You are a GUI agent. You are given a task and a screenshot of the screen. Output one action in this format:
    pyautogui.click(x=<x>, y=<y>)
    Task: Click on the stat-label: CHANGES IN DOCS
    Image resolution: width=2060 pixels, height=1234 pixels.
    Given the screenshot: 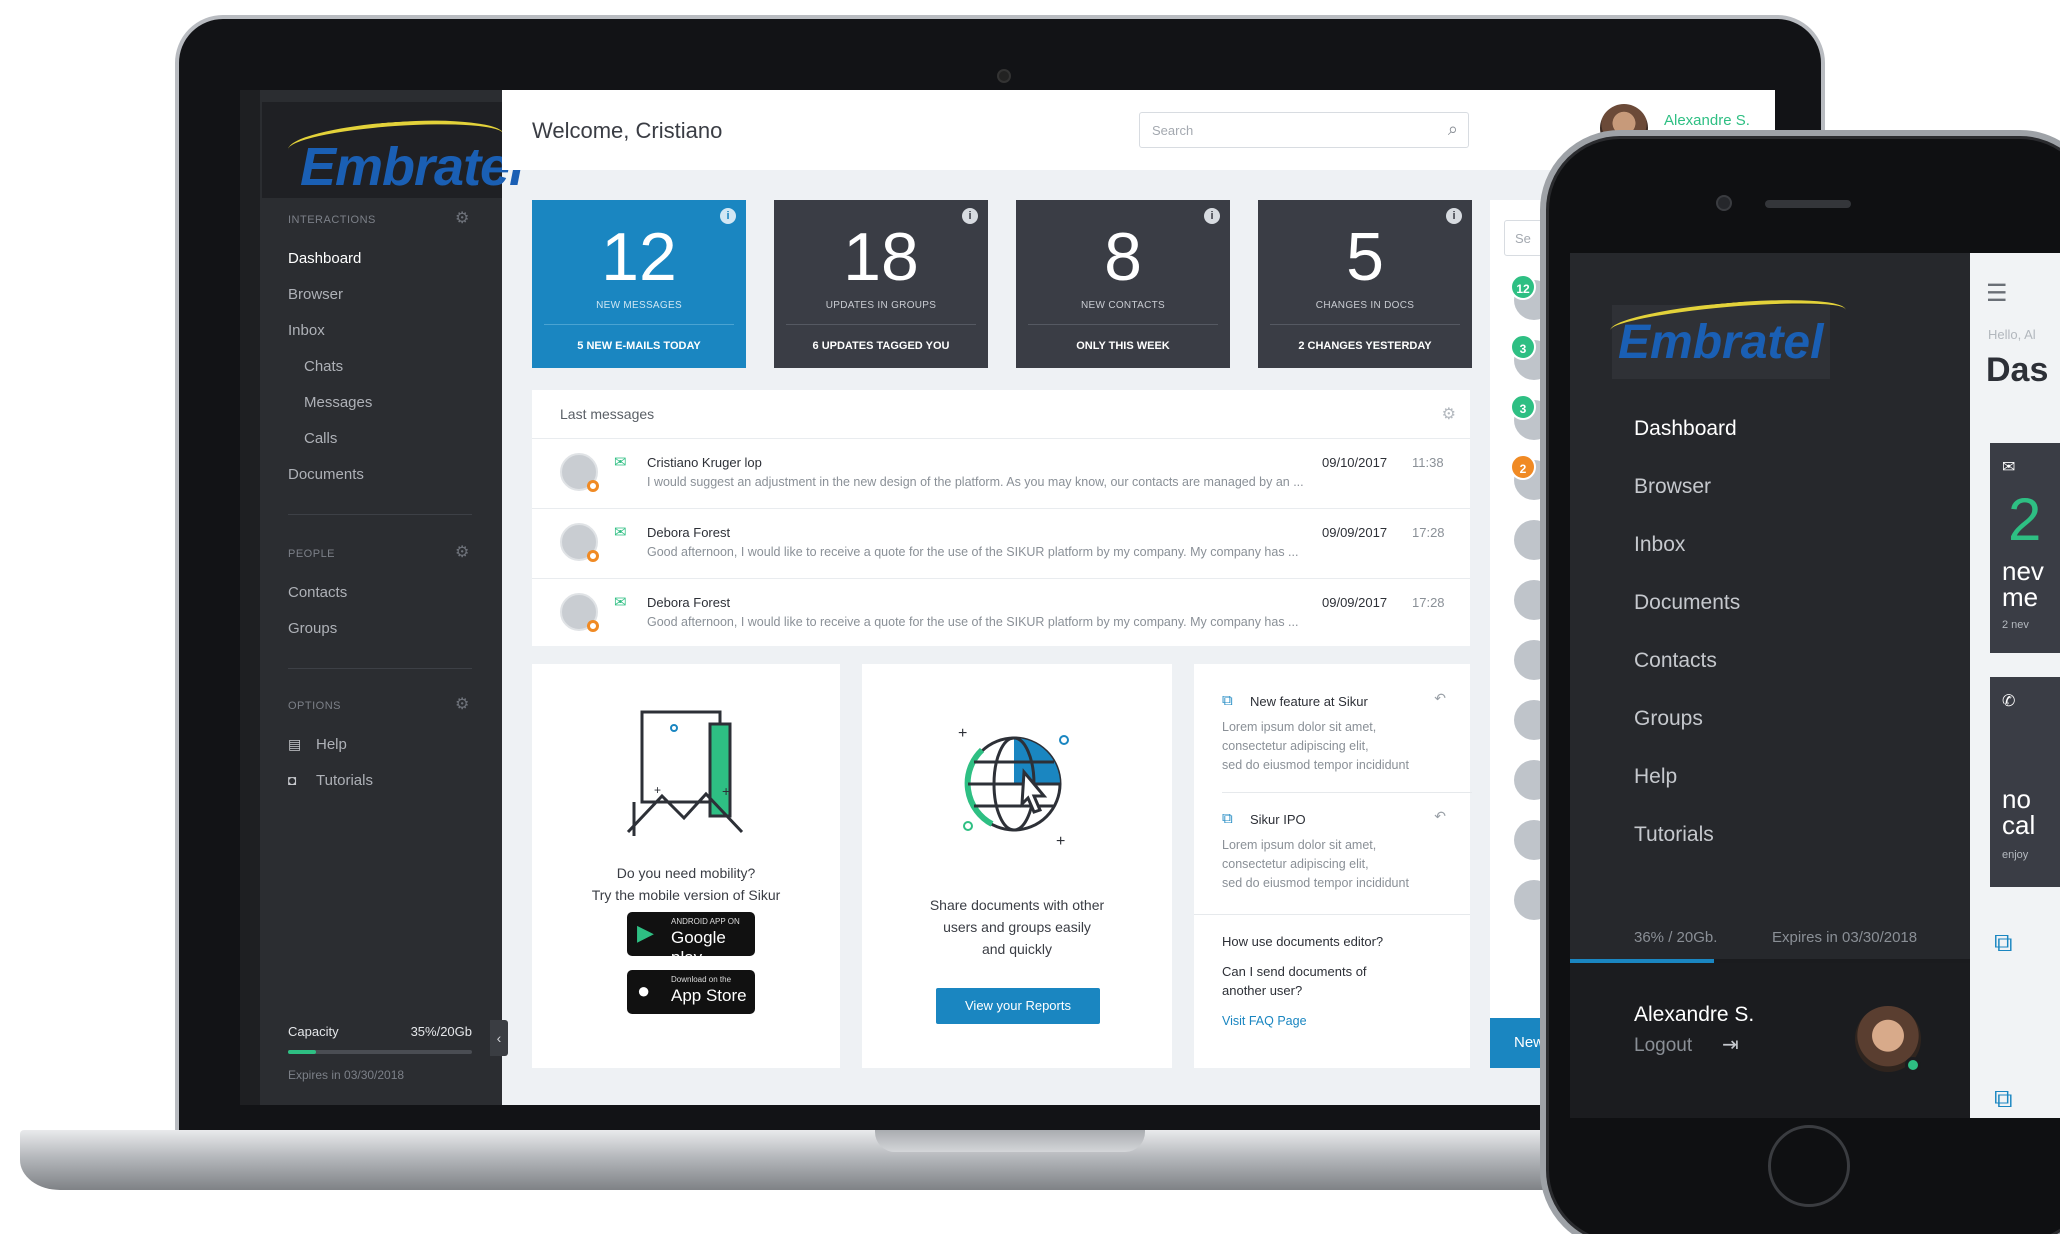 What is the action you would take?
    pyautogui.click(x=1365, y=305)
    